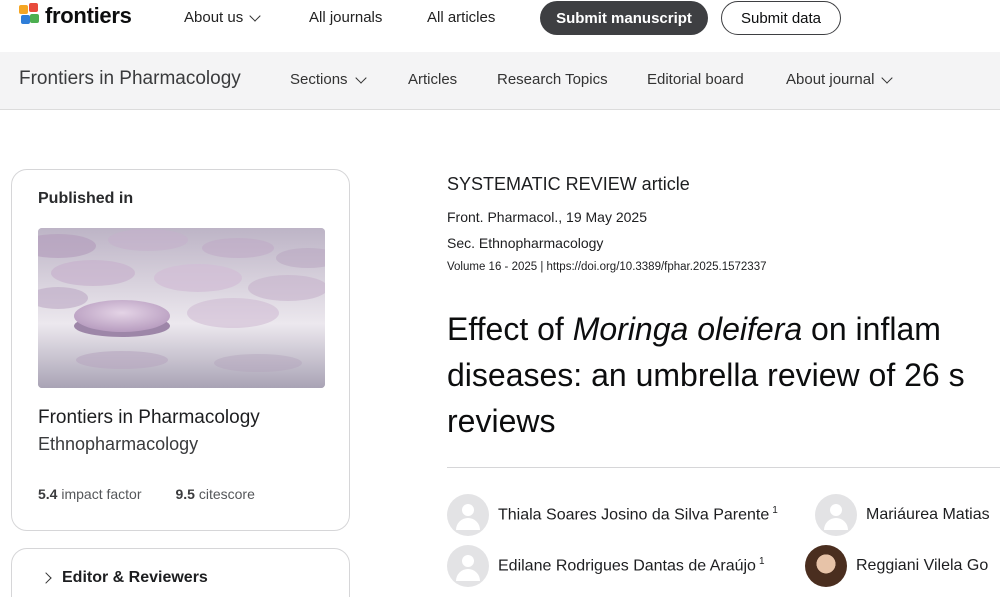  What do you see at coordinates (871, 329) in the screenshot?
I see `title-line1-end: on inflam` at bounding box center [871, 329].